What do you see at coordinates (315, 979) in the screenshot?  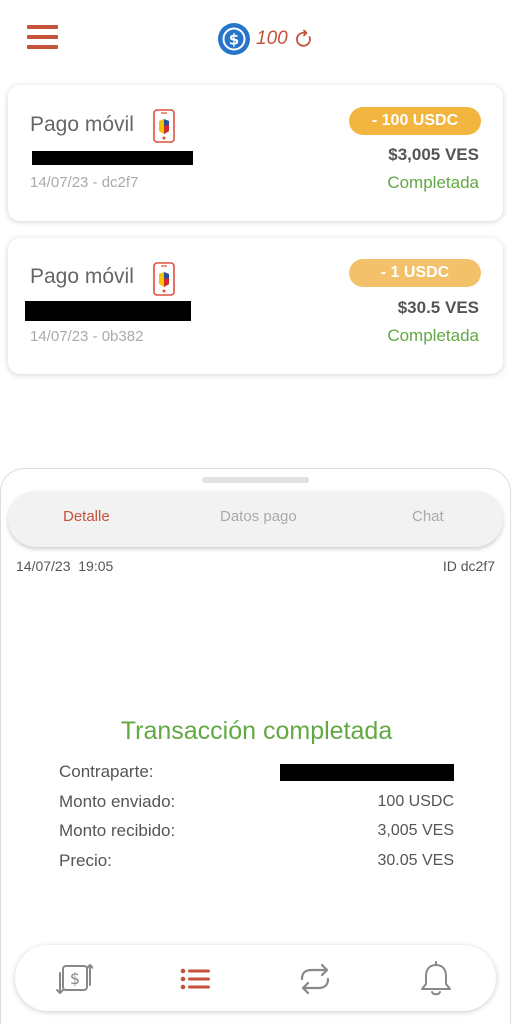 I see `swap-icon` at bounding box center [315, 979].